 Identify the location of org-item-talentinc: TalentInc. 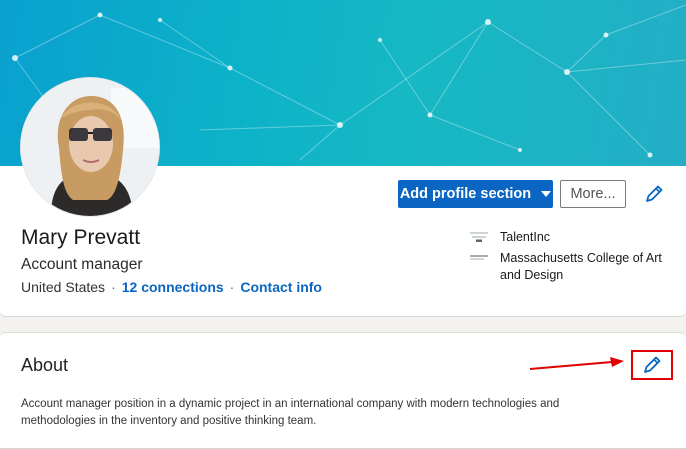
(509, 237).